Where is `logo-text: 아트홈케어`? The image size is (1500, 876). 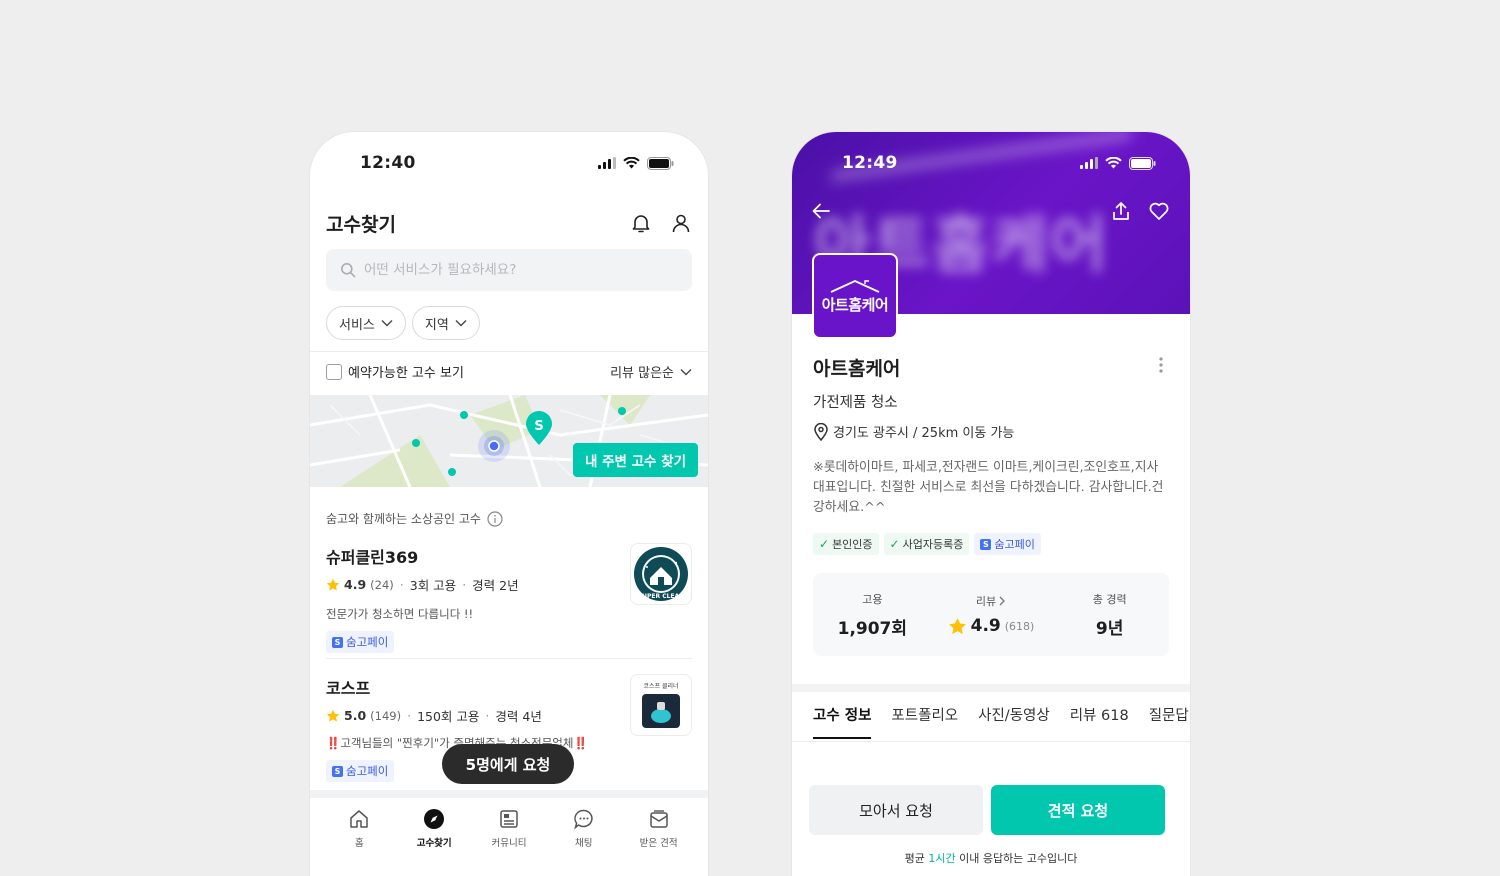 logo-text: 아트홈케어 is located at coordinates (855, 304).